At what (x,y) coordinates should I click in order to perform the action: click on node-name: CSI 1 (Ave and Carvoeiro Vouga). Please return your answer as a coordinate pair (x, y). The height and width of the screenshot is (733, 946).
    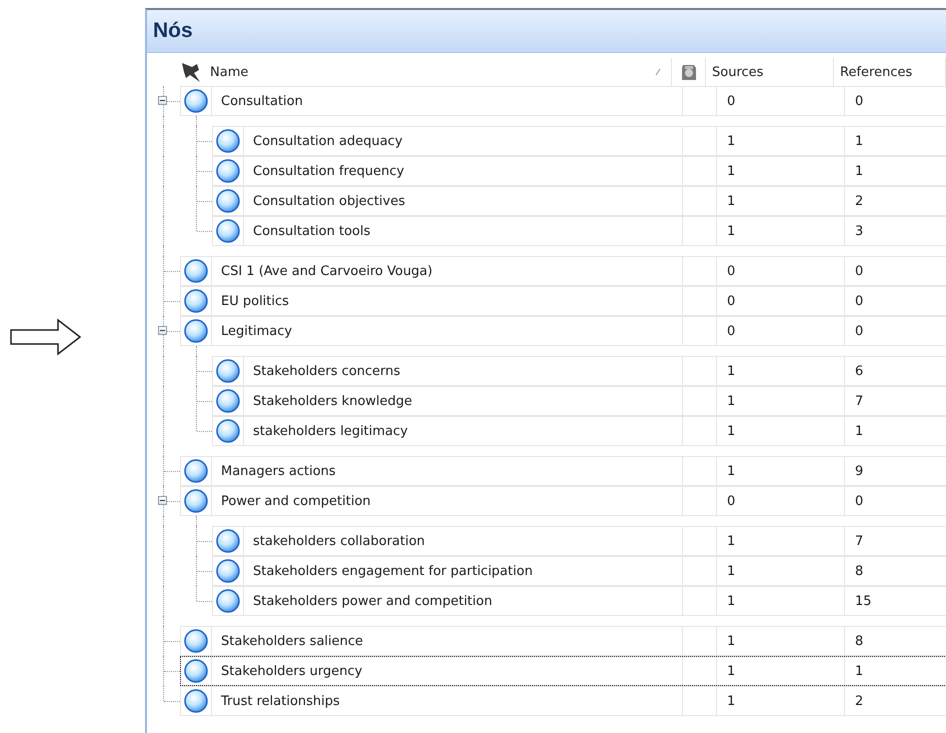
    Looking at the image, I should click on (326, 271).